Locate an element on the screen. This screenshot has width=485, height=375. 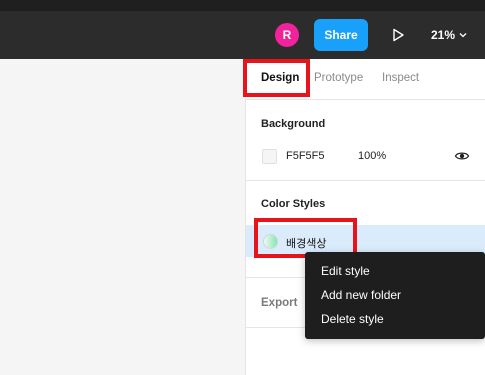
context-menu: Edit style Add new folder Delete style is located at coordinates (395, 295).